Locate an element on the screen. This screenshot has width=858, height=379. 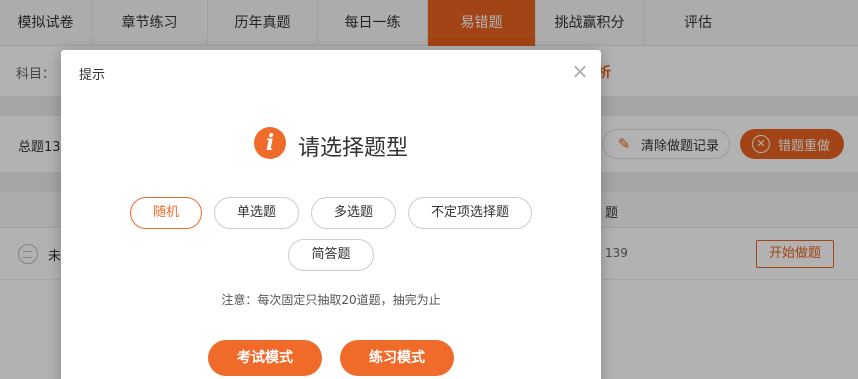
type-short-answer-button: 简答题 is located at coordinates (331, 255).